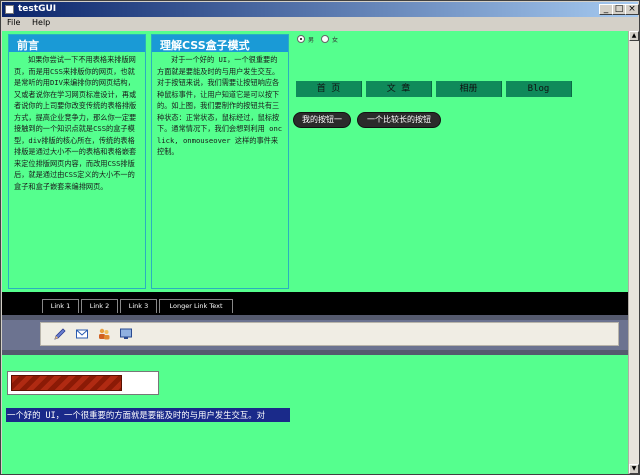 The height and width of the screenshot is (475, 640). What do you see at coordinates (606, 9) in the screenshot?
I see `minimize-button: _` at bounding box center [606, 9].